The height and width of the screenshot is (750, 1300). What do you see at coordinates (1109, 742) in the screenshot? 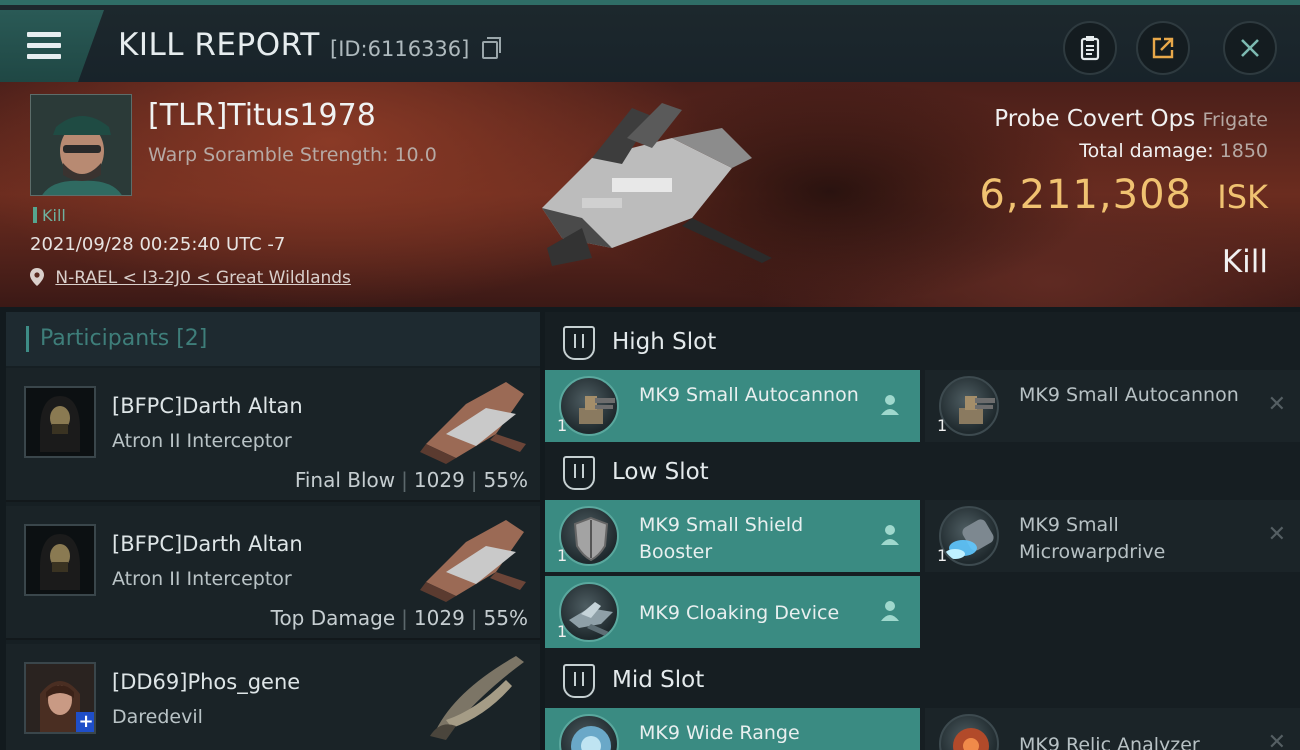
I see `module-name: MK9 Relic Analyzer` at bounding box center [1109, 742].